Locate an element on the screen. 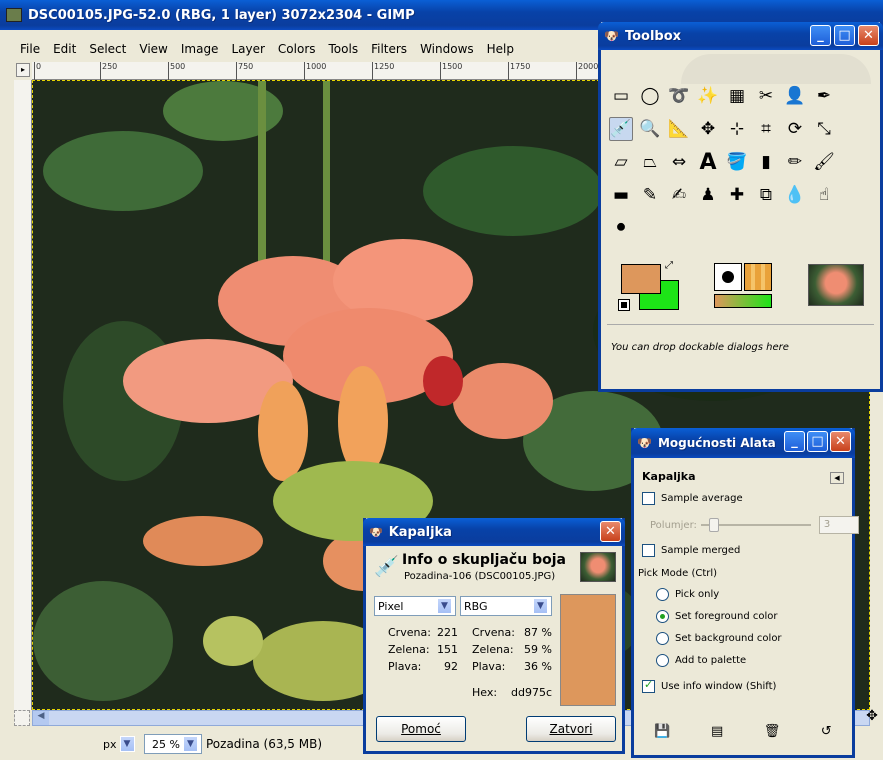 The width and height of the screenshot is (883, 760). add-to-palette-radio is located at coordinates (662, 660).